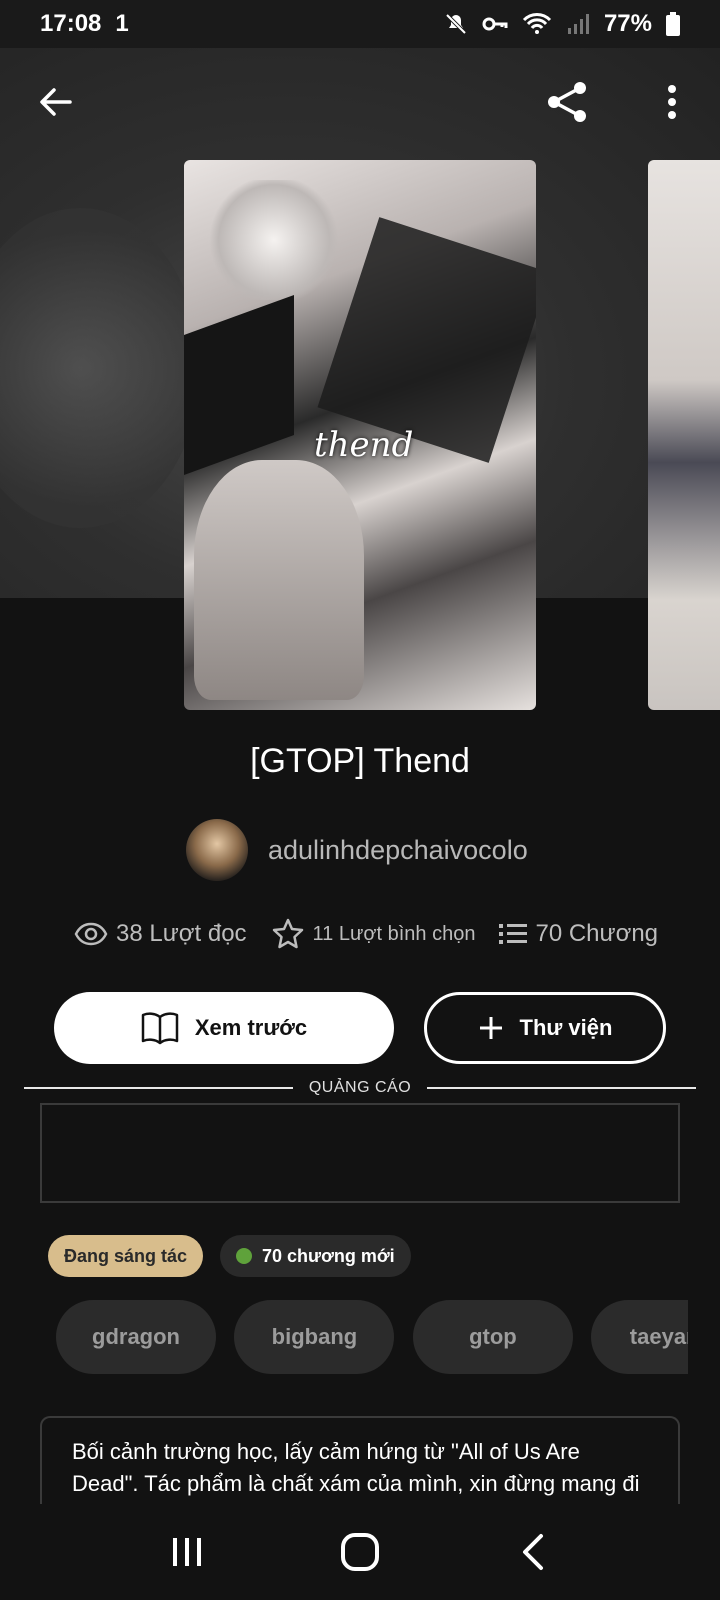  I want to click on chapters-stat: 70 Chương, so click(578, 934).